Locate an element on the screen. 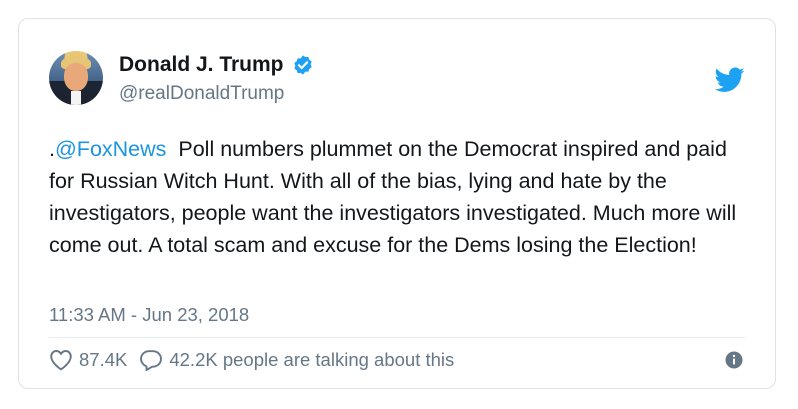  reply-bubble-icon is located at coordinates (151, 360).